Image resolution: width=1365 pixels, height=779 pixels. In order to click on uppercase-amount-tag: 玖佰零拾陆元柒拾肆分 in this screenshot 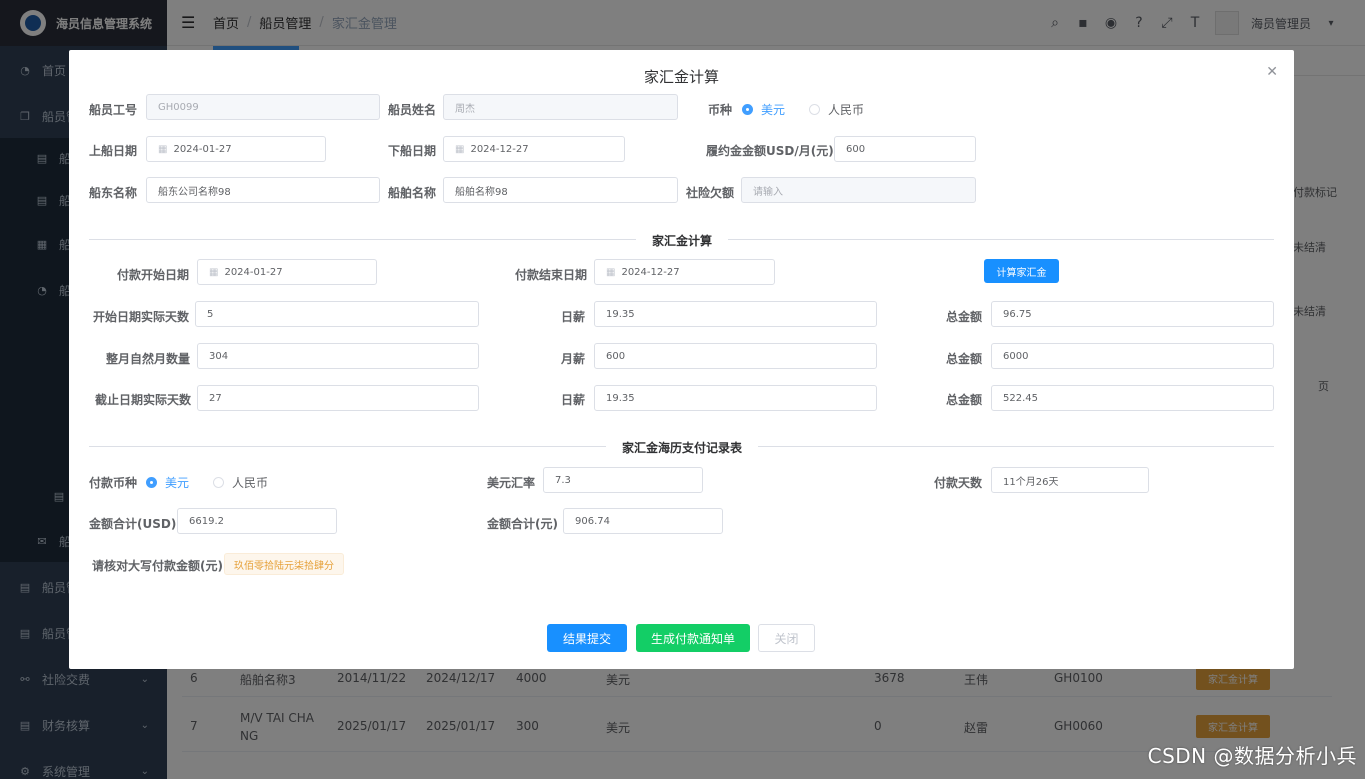, I will do `click(284, 564)`.